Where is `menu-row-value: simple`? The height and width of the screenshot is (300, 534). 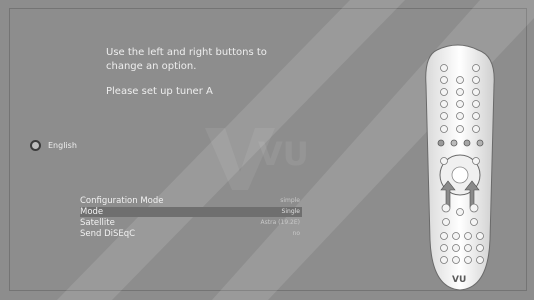 menu-row-value: simple is located at coordinates (290, 200).